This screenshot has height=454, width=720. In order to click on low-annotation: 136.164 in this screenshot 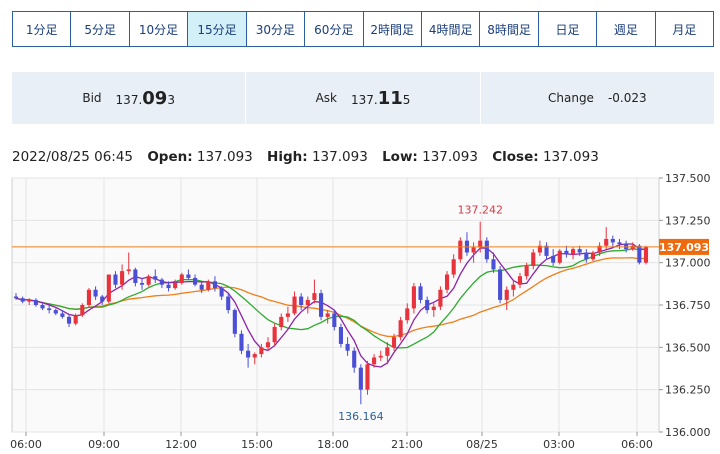, I will do `click(361, 416)`.